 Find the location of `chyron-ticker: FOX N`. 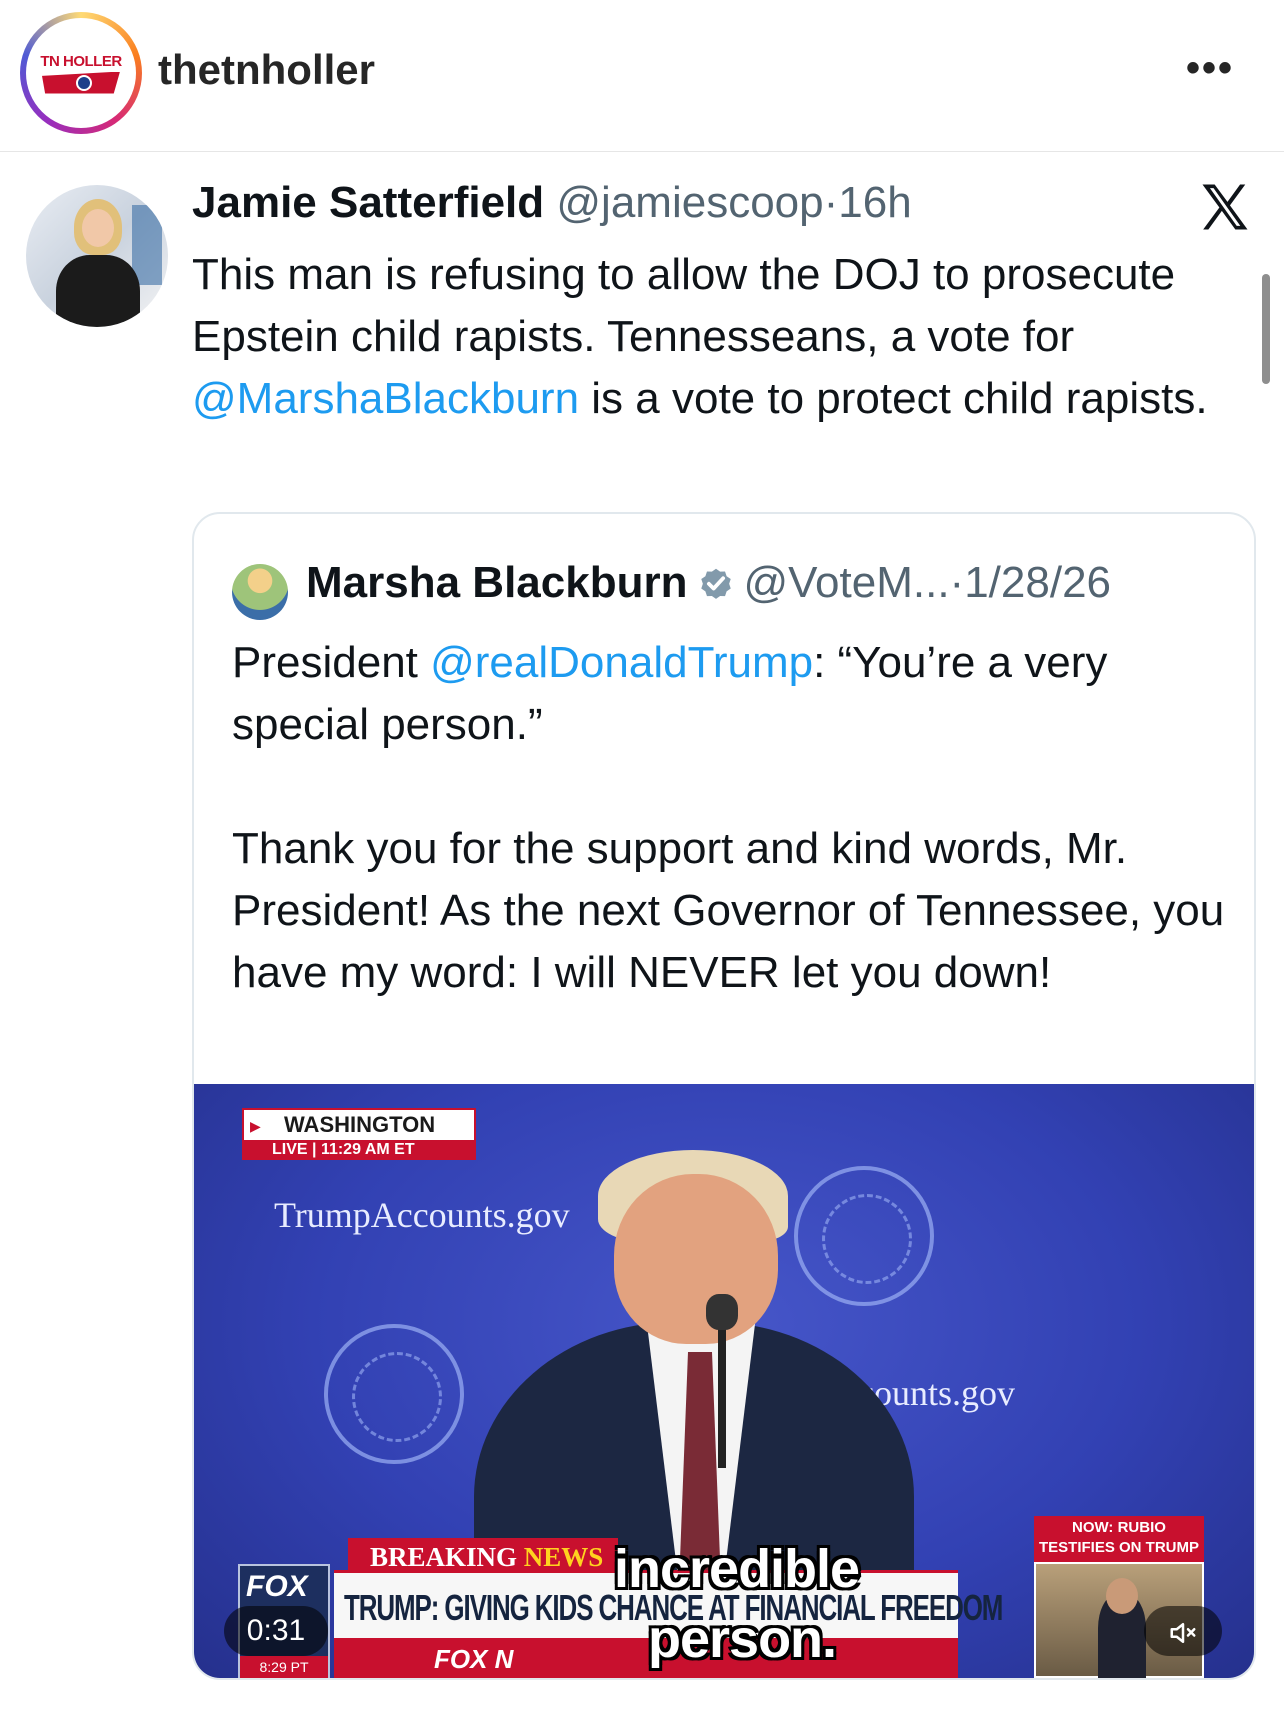

chyron-ticker: FOX N is located at coordinates (646, 1658).